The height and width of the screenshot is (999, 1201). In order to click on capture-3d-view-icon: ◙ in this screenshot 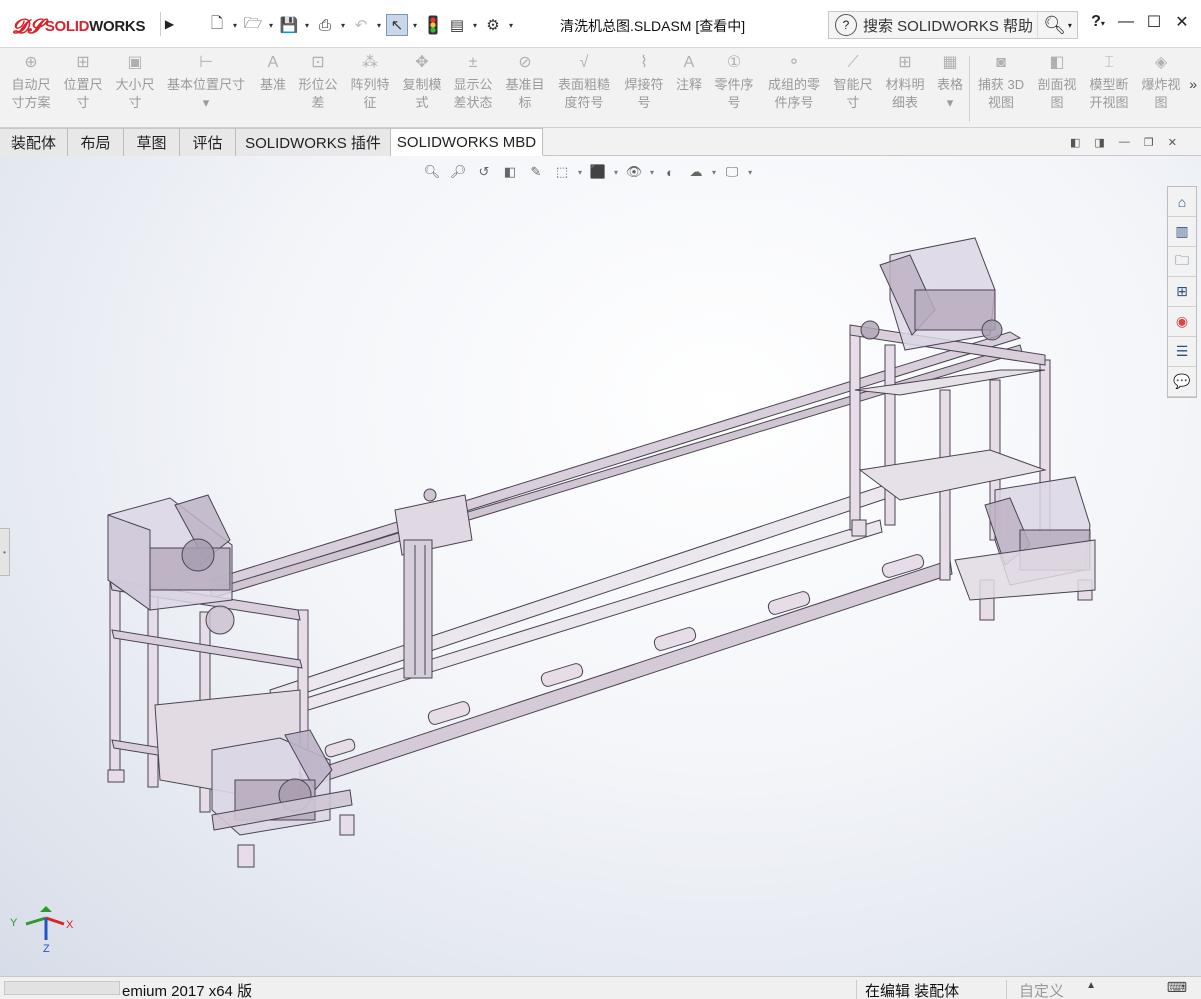, I will do `click(1001, 62)`.